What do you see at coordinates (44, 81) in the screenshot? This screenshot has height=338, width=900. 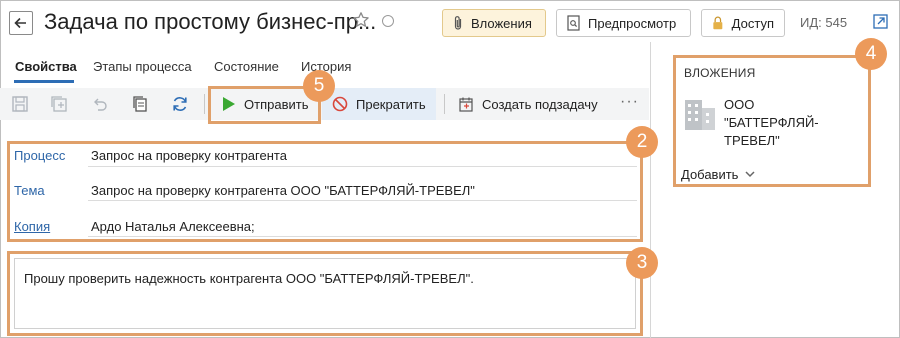 I see `active-tab-indicator` at bounding box center [44, 81].